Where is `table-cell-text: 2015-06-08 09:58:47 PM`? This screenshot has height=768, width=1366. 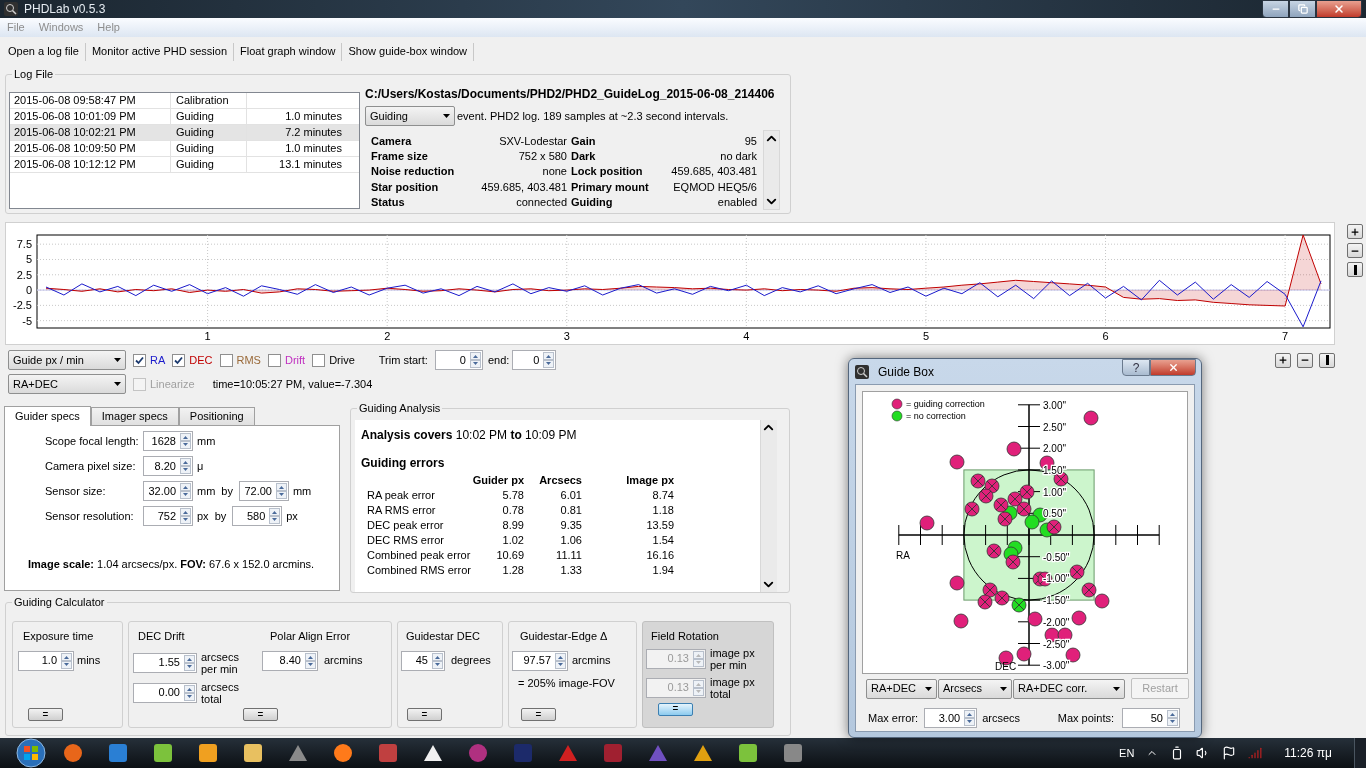 table-cell-text: 2015-06-08 09:58:47 PM is located at coordinates (75, 100).